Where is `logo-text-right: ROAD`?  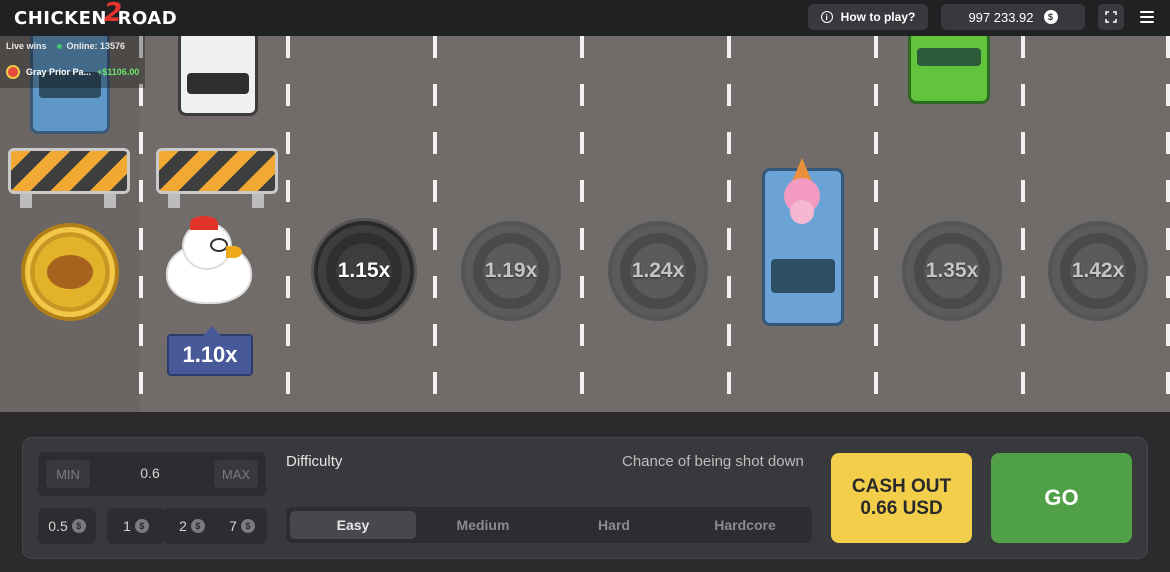
logo-text-right: ROAD is located at coordinates (147, 18).